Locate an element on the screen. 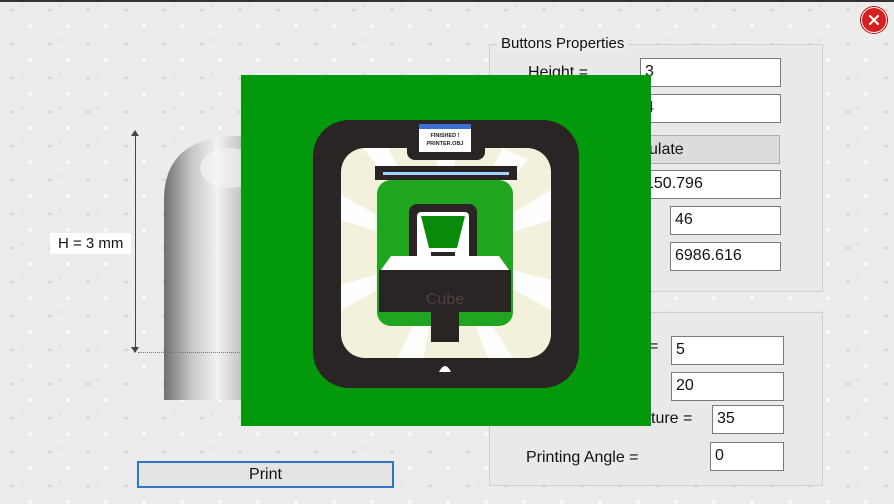 The width and height of the screenshot is (894, 504). dimension-line is located at coordinates (135, 242).